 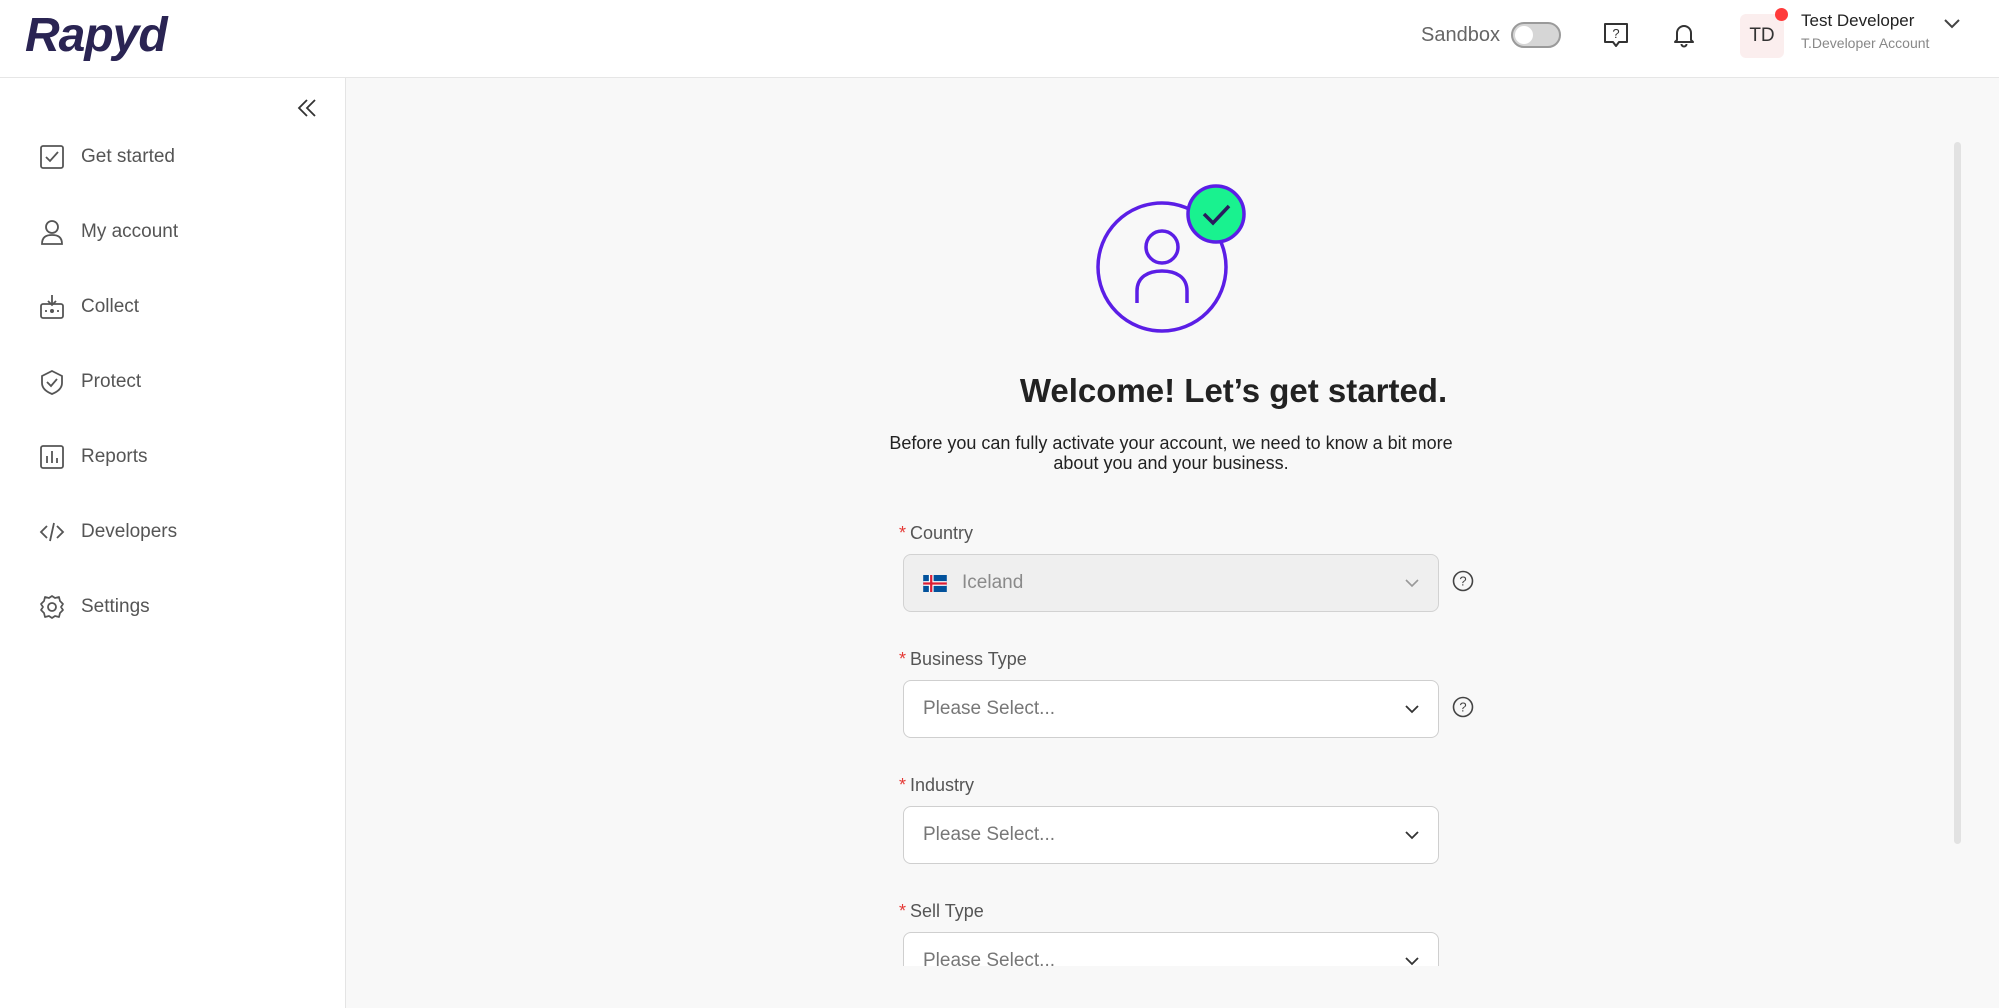 I want to click on page-title-text: Welcome! Let’s get started., so click(x=1233, y=390).